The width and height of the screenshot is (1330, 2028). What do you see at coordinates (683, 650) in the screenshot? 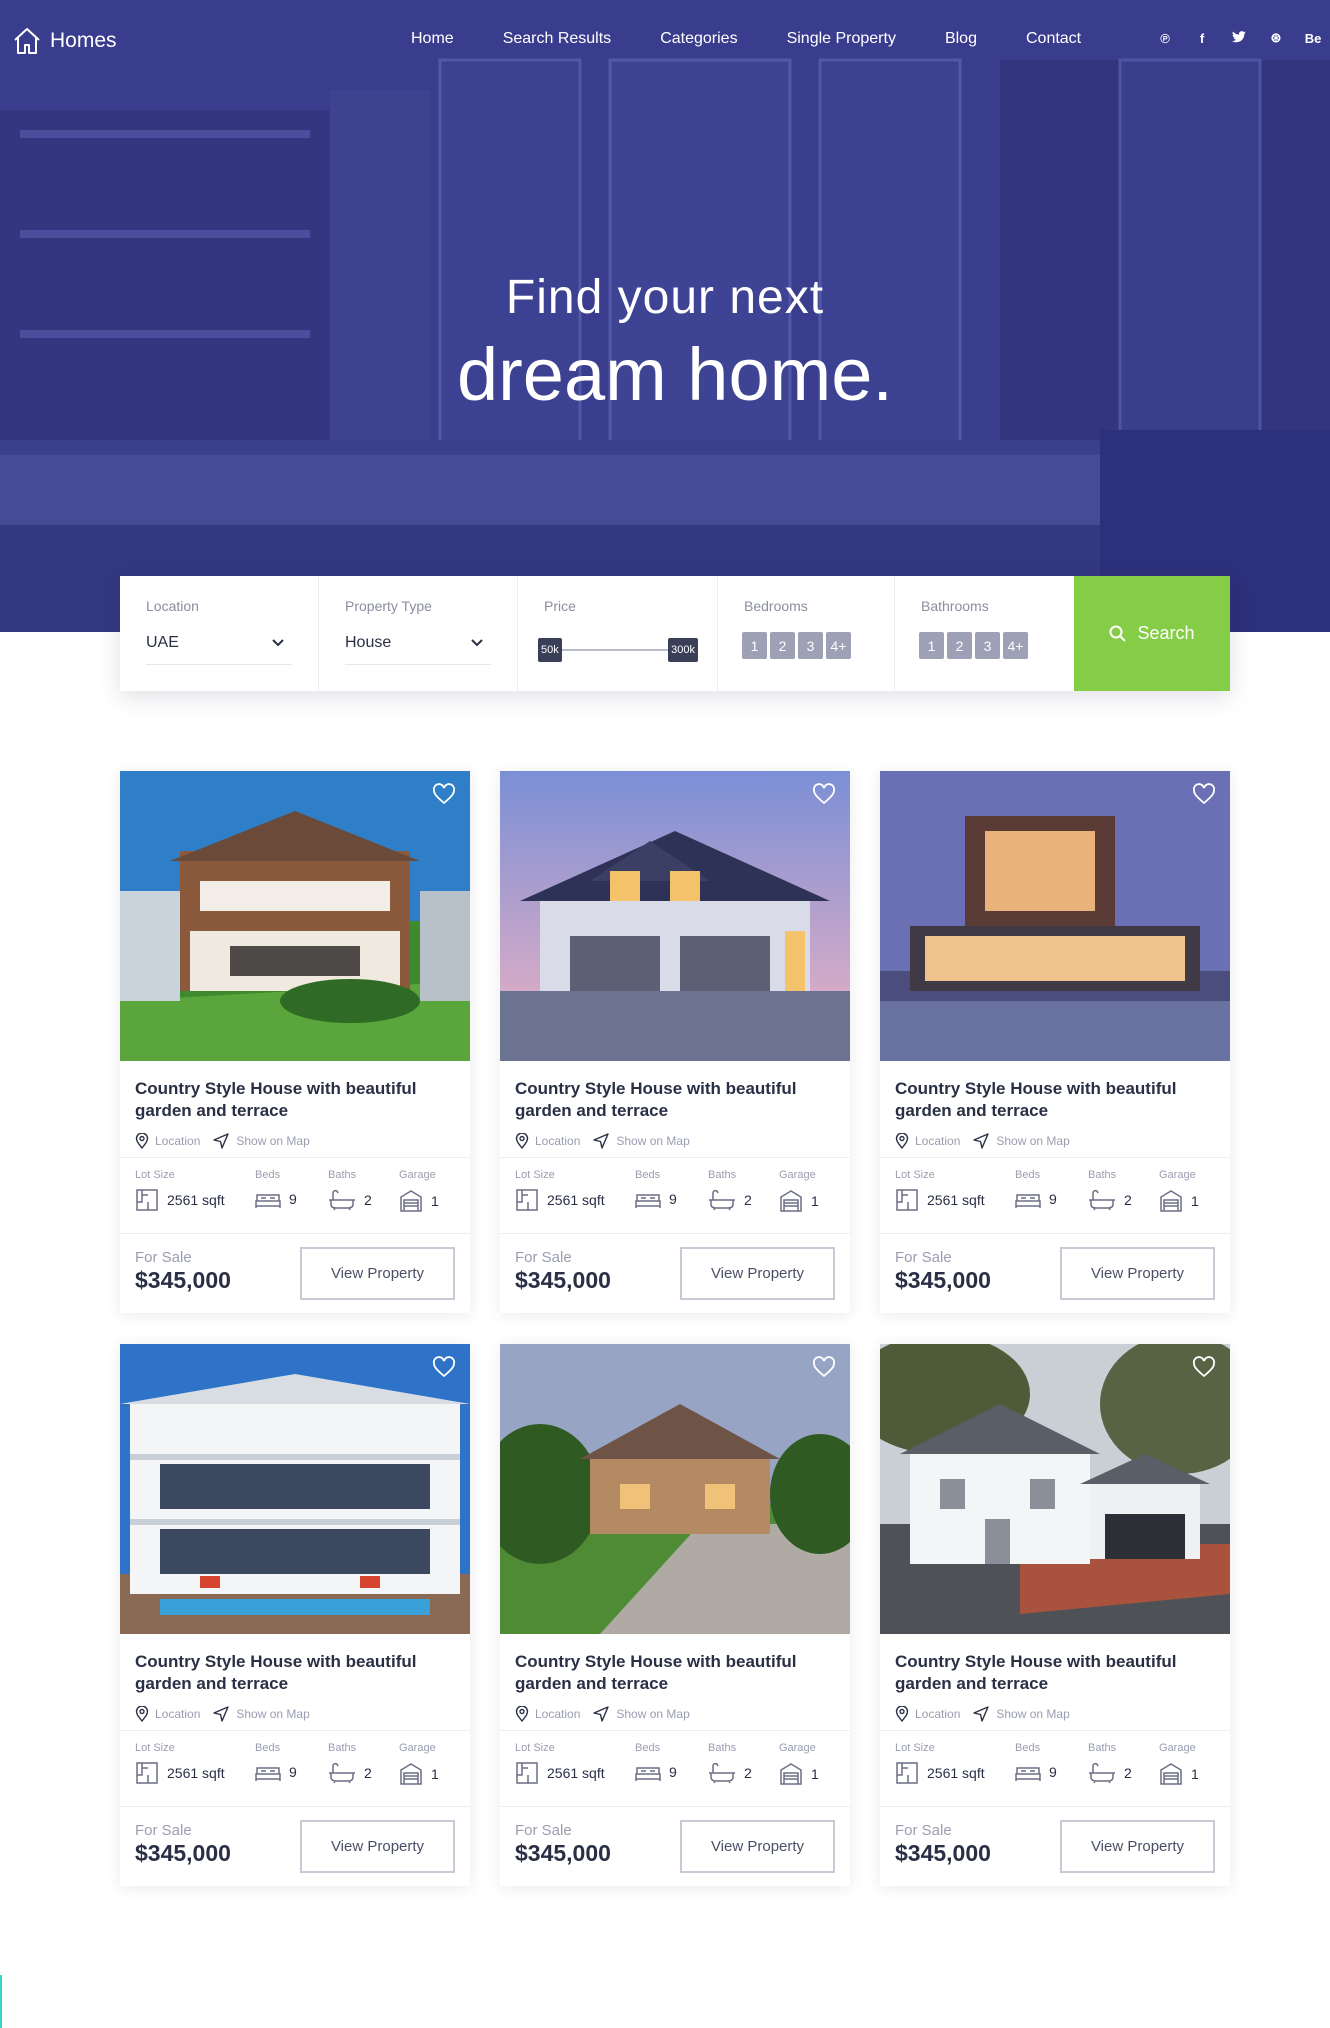
I see `price-max-handle: 300k` at bounding box center [683, 650].